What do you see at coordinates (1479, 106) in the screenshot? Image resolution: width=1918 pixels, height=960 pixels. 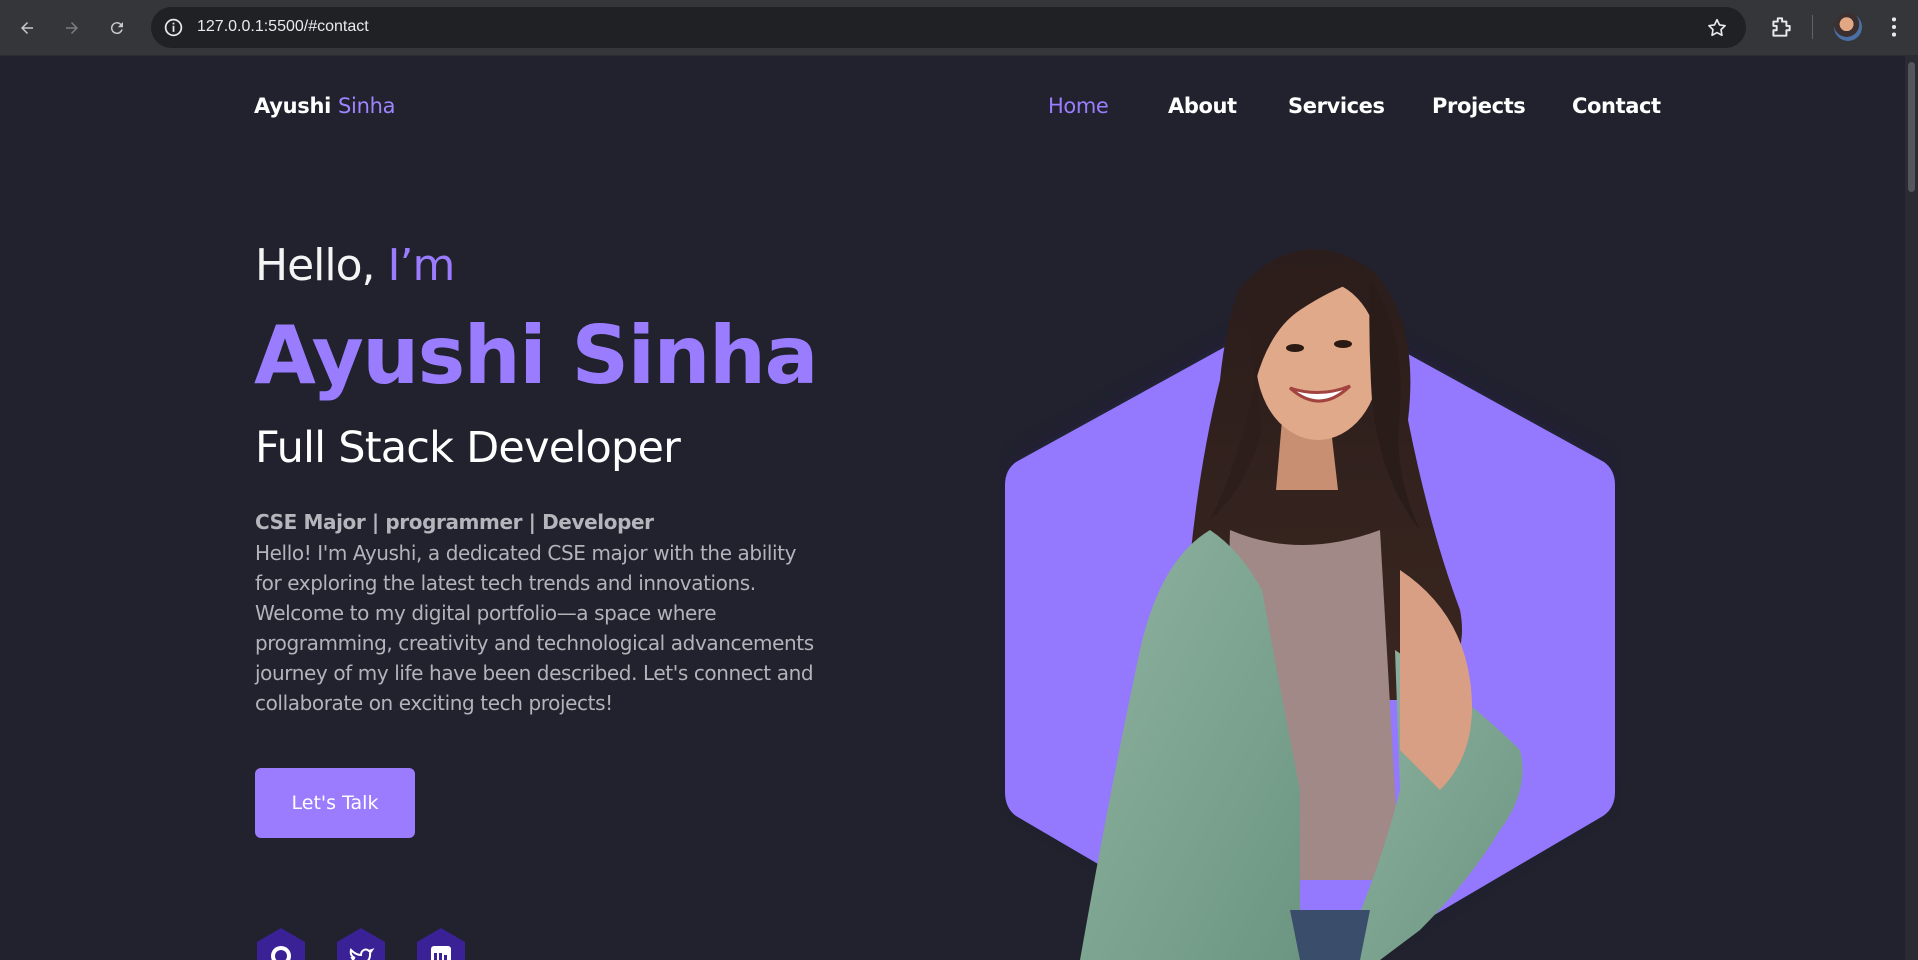 I see `nav-projects: Projects` at bounding box center [1479, 106].